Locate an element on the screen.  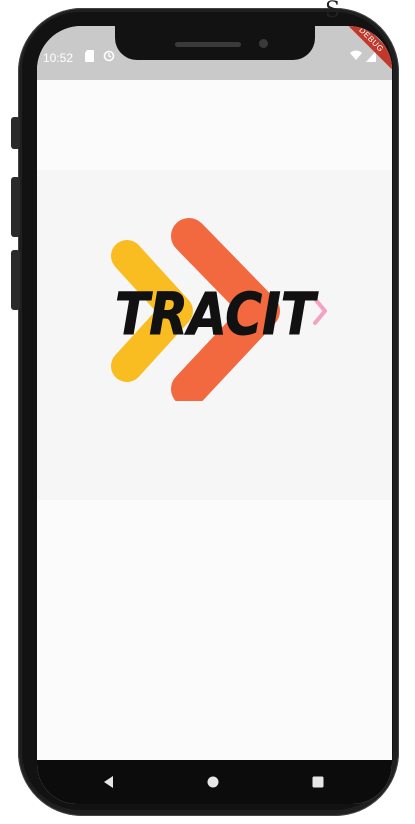
navigation-bar is located at coordinates (214, 782).